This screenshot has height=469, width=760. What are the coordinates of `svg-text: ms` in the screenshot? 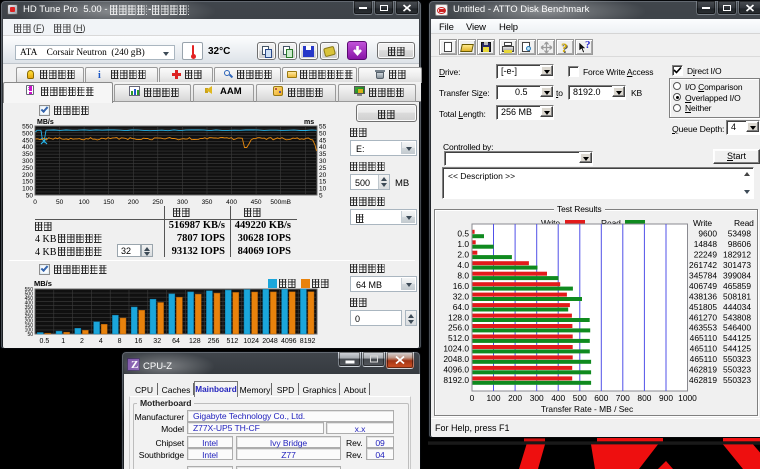 It's located at (309, 122).